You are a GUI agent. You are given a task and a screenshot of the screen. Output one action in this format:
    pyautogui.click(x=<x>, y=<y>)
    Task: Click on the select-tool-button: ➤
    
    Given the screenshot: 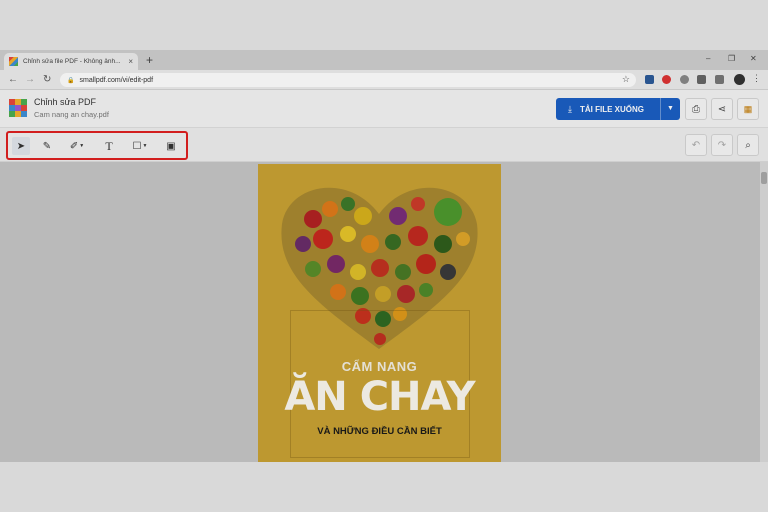 What is the action you would take?
    pyautogui.click(x=21, y=146)
    